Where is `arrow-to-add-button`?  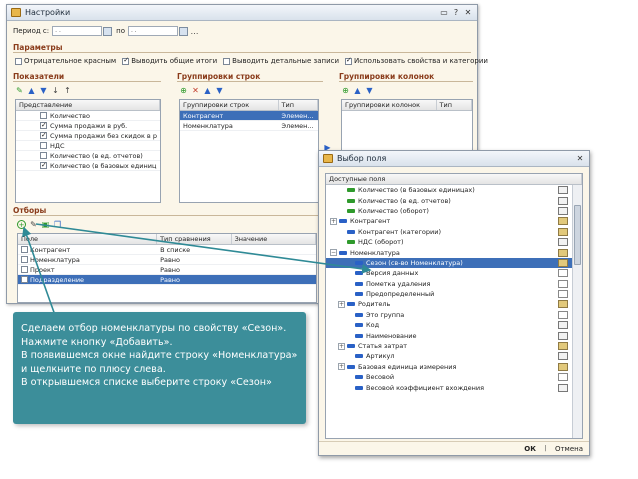
arrow-to-add-button is located at coordinates (39, 272).